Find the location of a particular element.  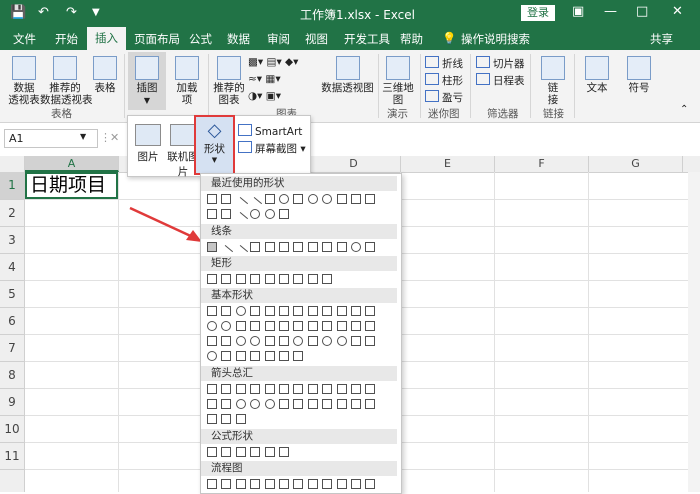

group-links-label: 链接 is located at coordinates (553, 114).